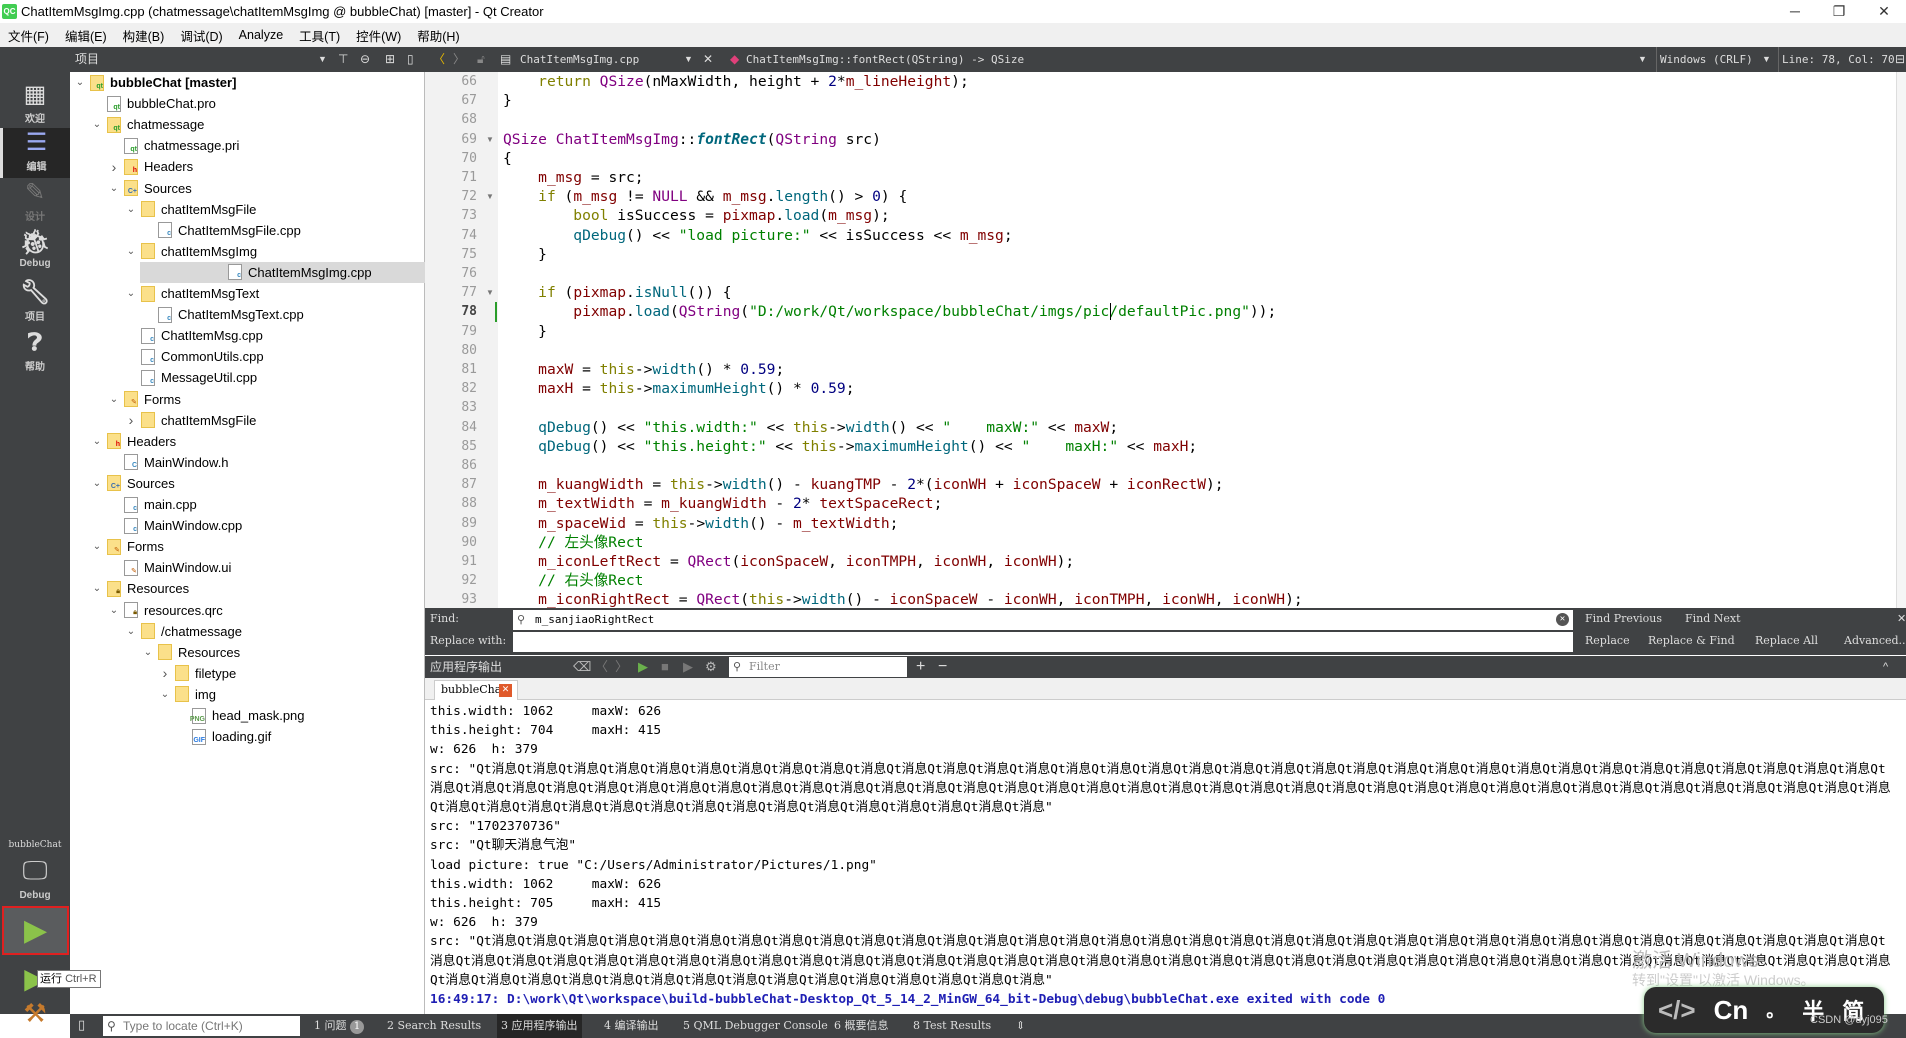  What do you see at coordinates (247, 377) in the screenshot?
I see `tree-item: c MessageUtil.cpp` at bounding box center [247, 377].